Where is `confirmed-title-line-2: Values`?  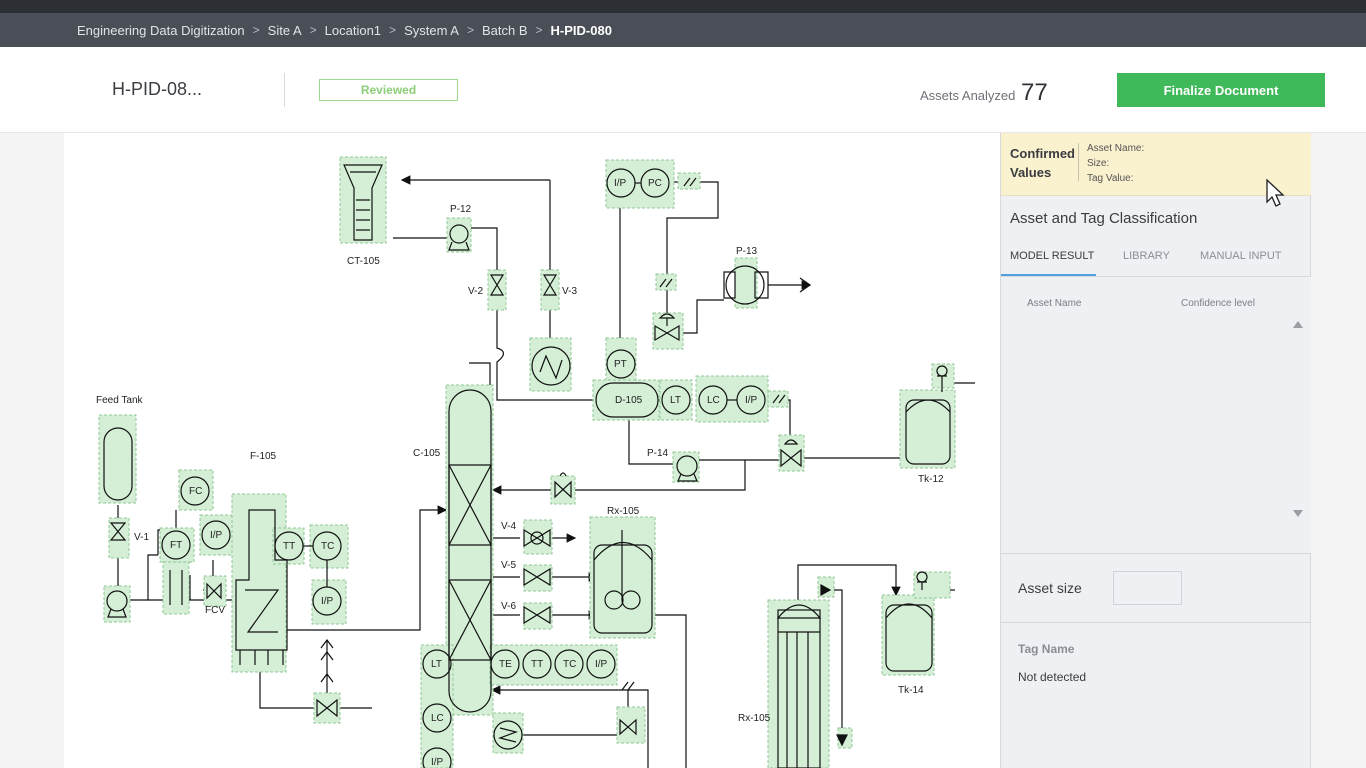
confirmed-title-line-2: Values is located at coordinates (1031, 172).